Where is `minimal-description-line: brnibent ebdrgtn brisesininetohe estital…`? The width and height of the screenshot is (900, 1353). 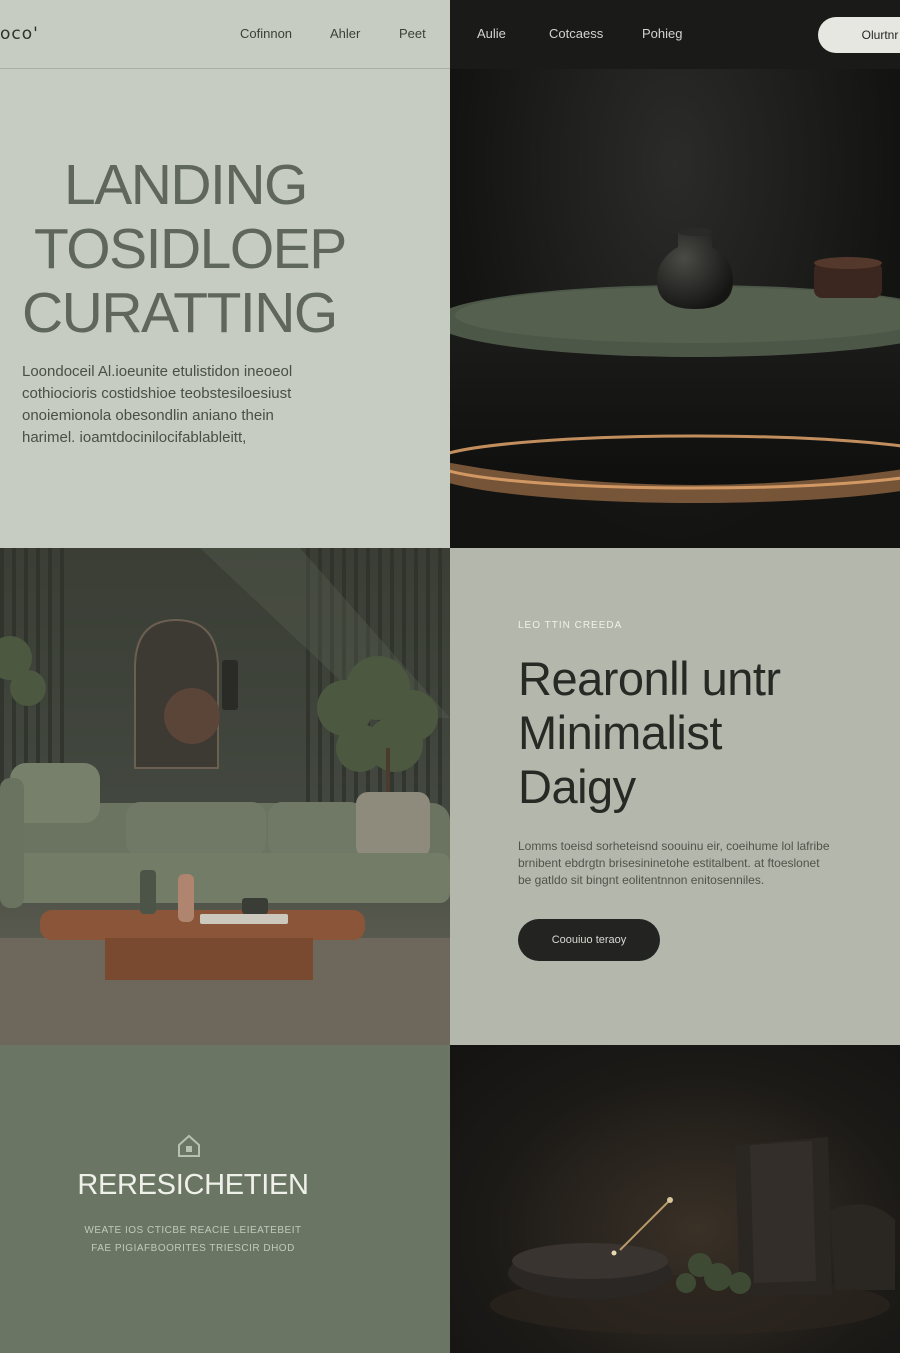 minimal-description-line: brnibent ebdrgtn brisesininetohe estital… is located at coordinates (669, 863).